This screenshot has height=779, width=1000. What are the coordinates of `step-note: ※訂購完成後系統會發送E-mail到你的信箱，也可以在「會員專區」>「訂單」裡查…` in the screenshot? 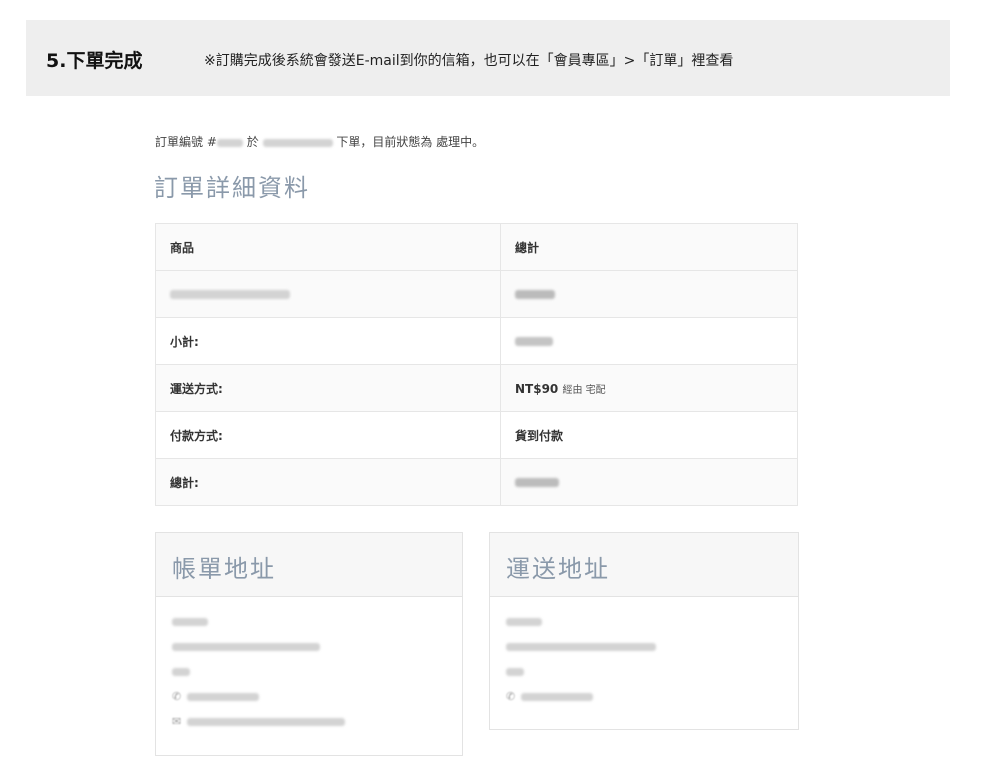 It's located at (469, 61).